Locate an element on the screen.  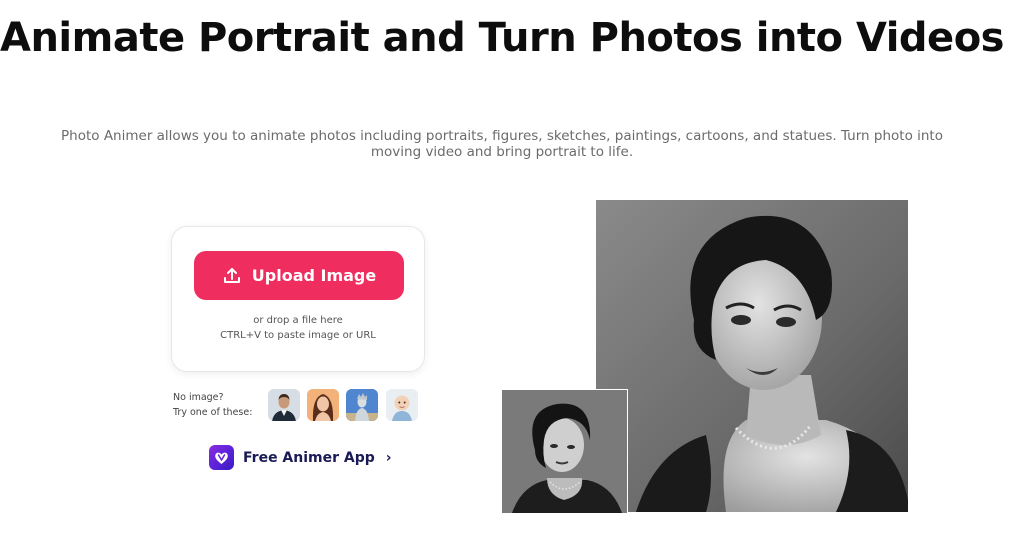
sample-woman-portrait is located at coordinates (323, 405).